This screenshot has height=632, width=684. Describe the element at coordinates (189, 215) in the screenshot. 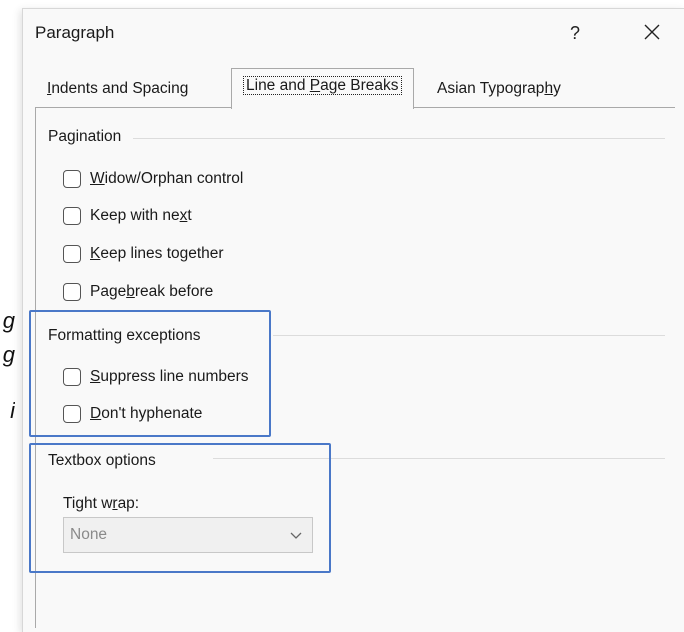

I see `checkbox-label: t` at that location.